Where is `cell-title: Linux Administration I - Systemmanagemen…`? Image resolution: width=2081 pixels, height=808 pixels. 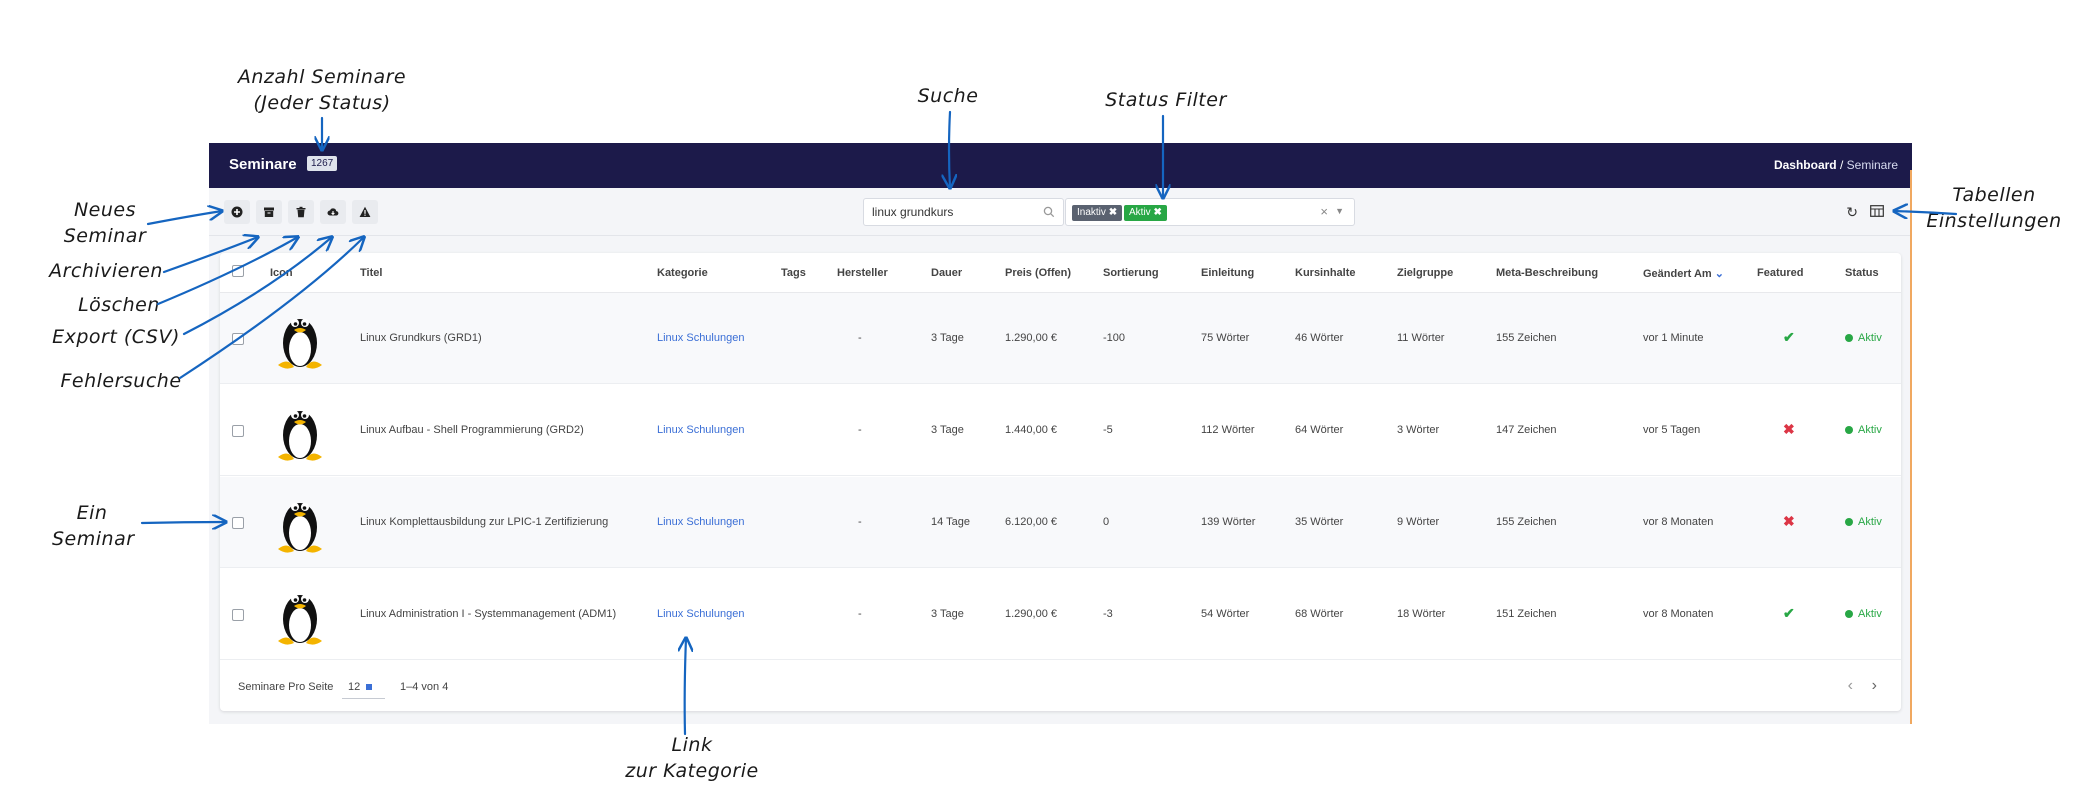
cell-title: Linux Administration I - Systemmanagemen… is located at coordinates (488, 614).